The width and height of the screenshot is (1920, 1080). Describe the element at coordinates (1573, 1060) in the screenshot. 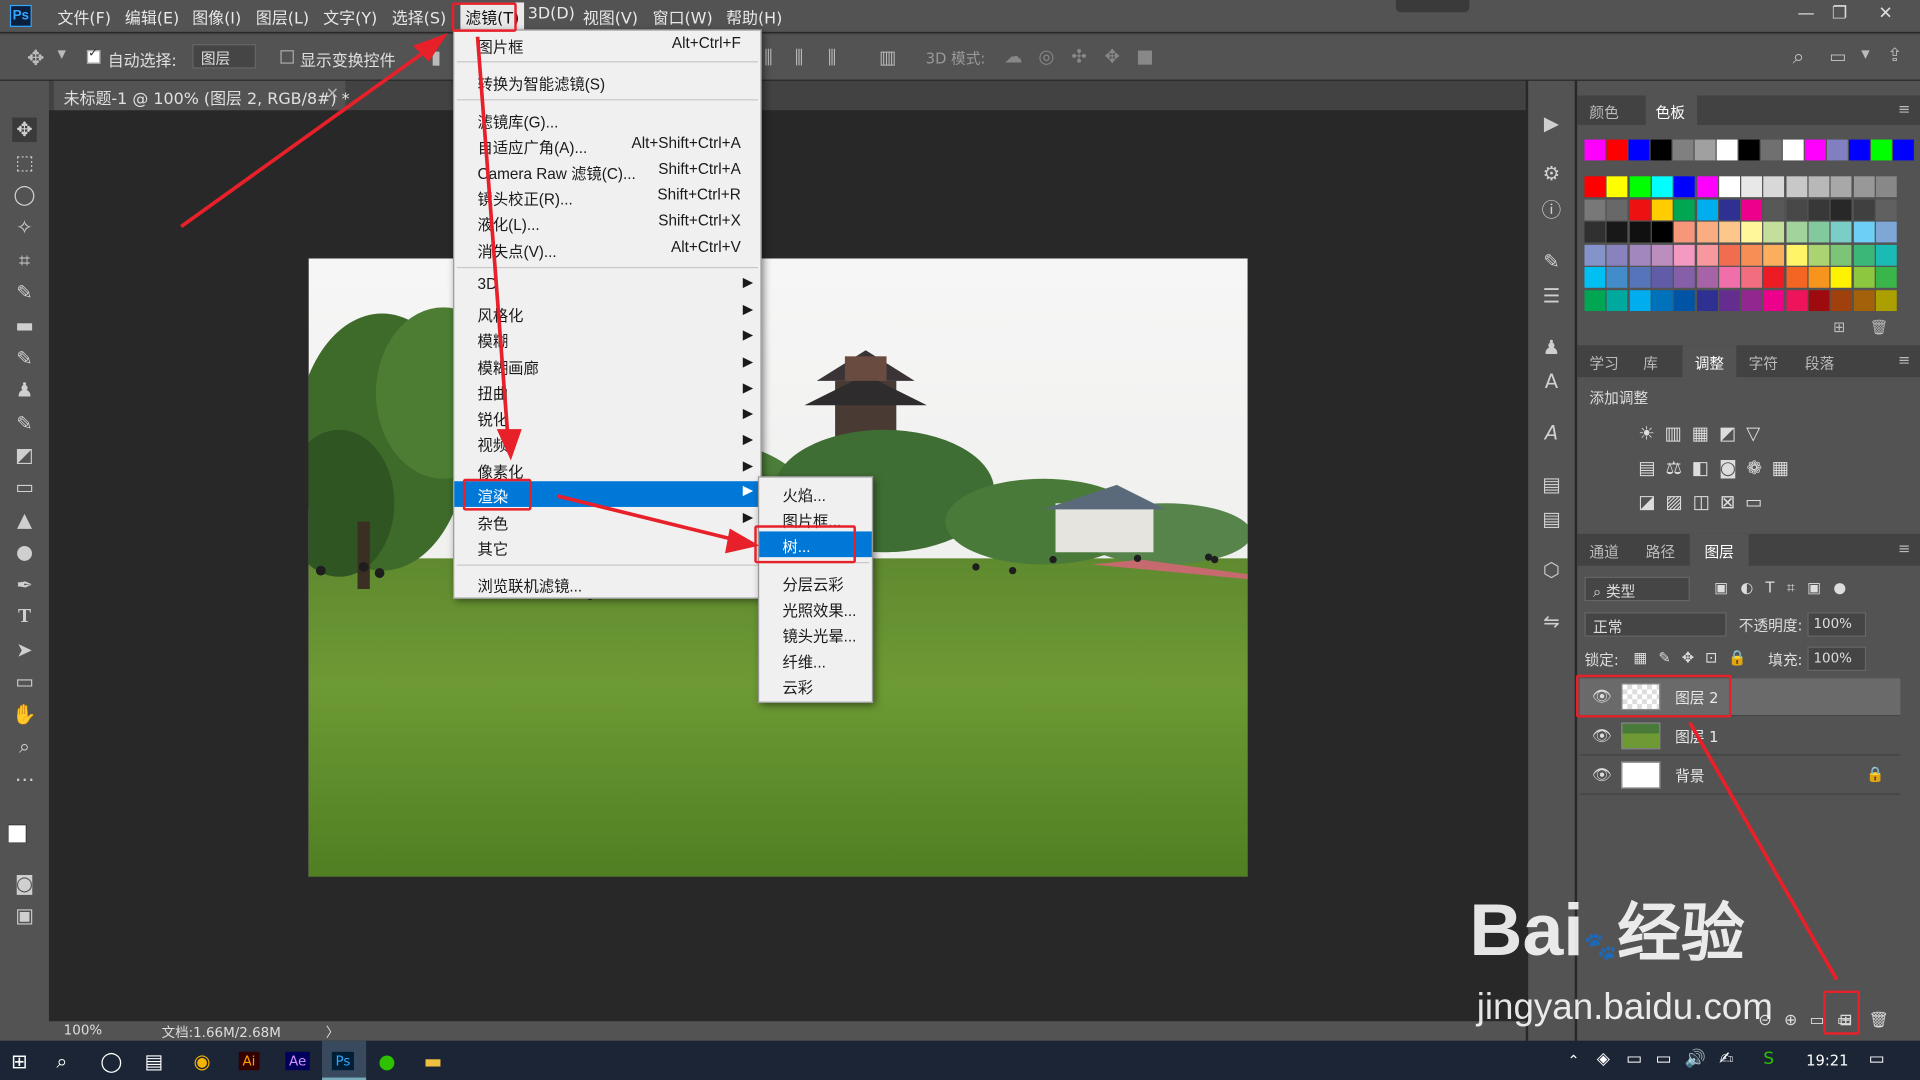

I see `chevron-up-icon: ⌃` at that location.